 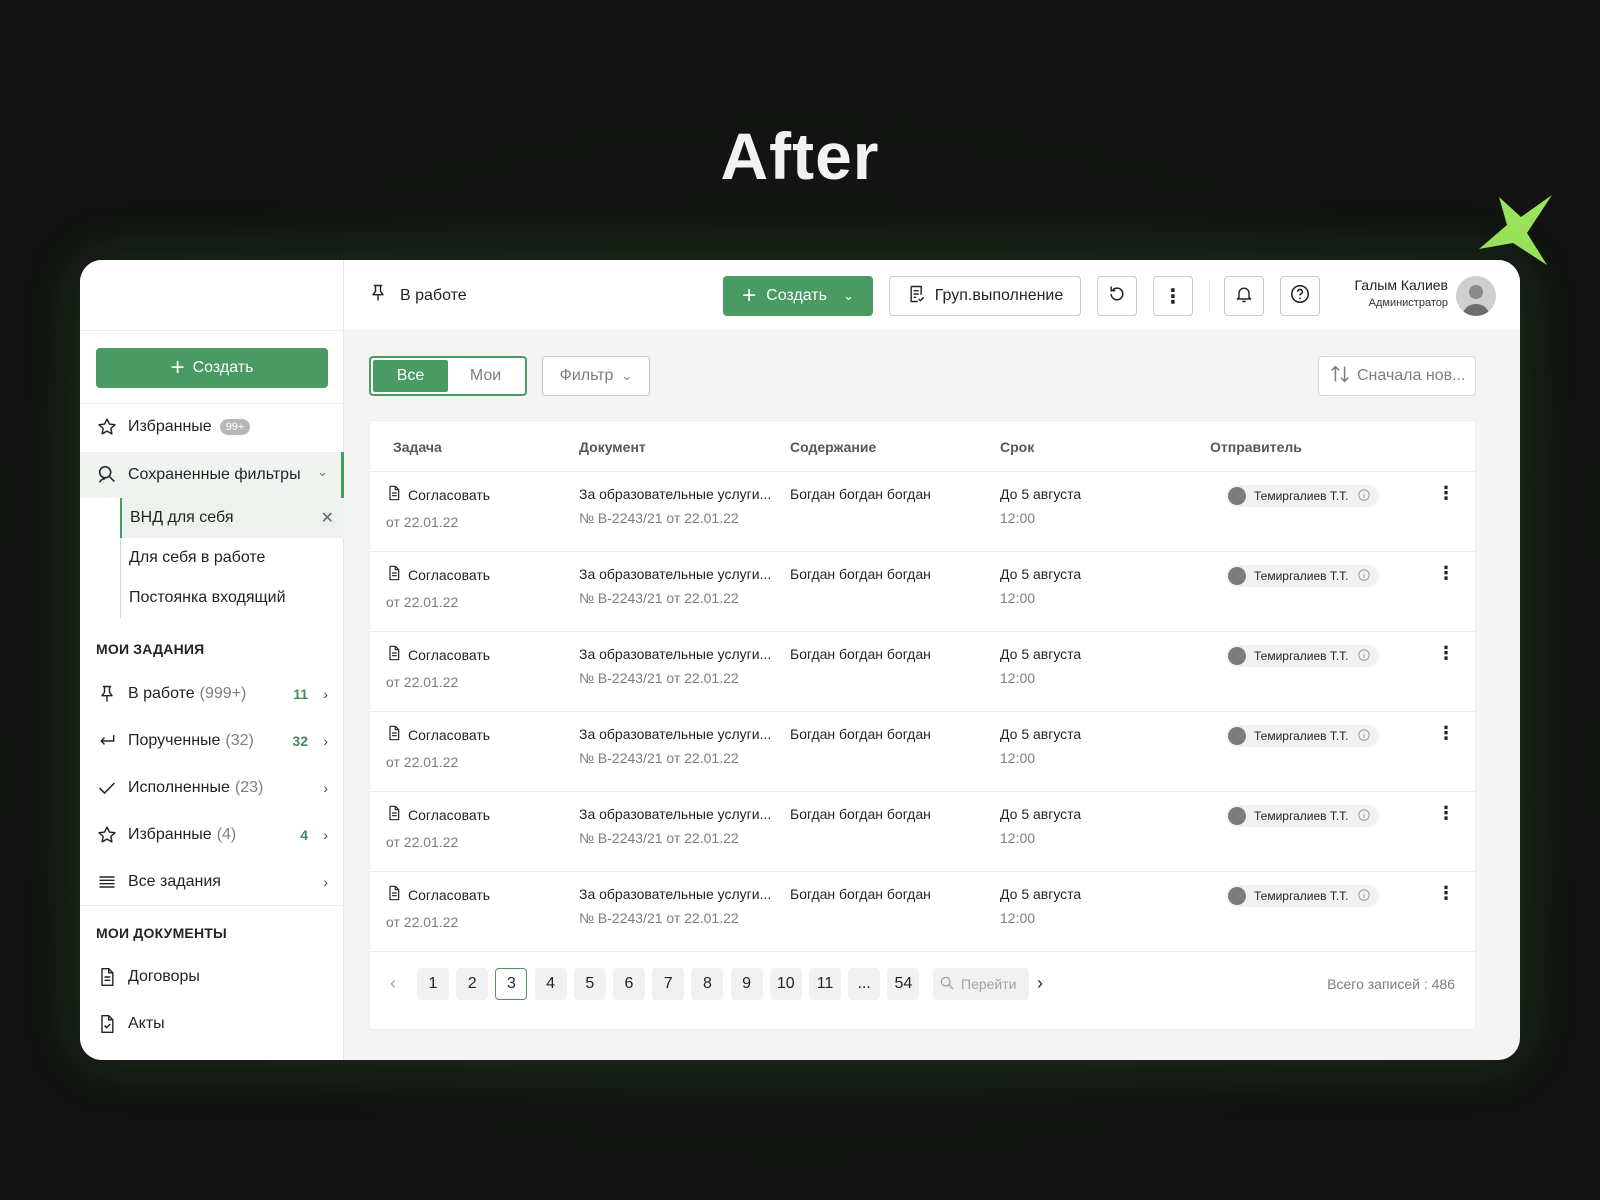 What do you see at coordinates (668, 984) in the screenshot?
I see `page-button: 7` at bounding box center [668, 984].